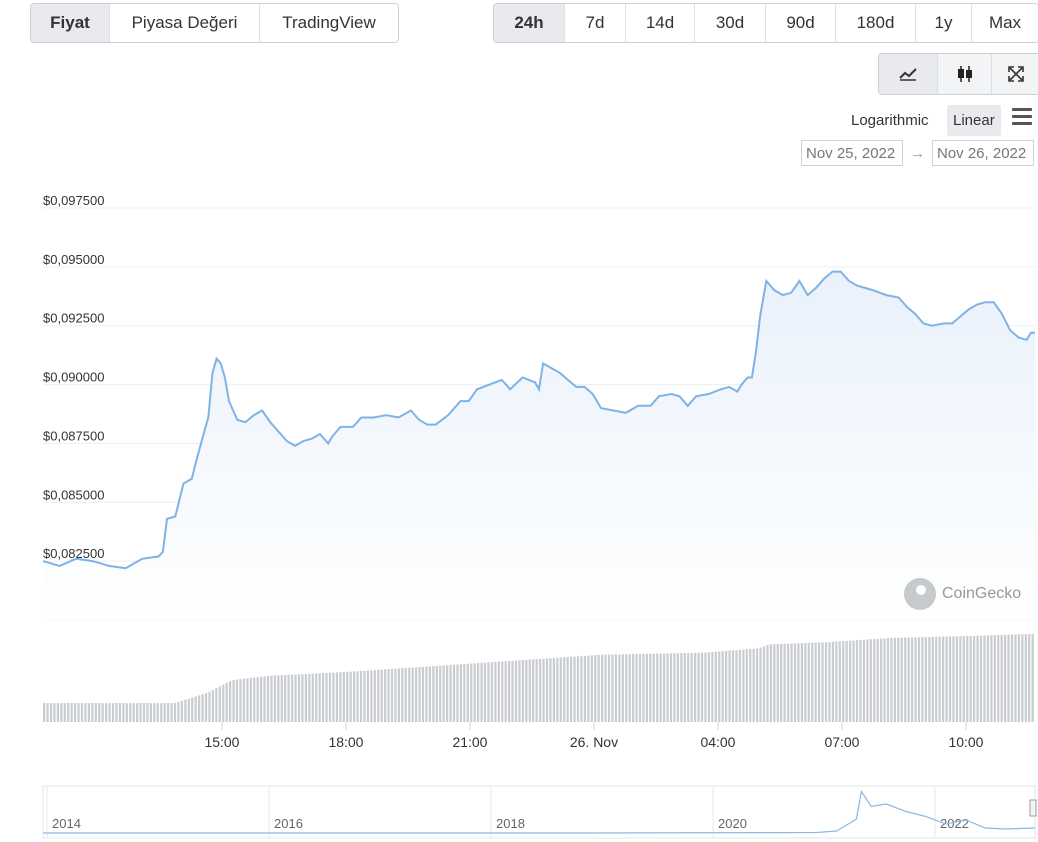 This screenshot has height=842, width=1038. Describe the element at coordinates (594, 736) in the screenshot. I see `x-axis-labels: 15:00 18:00 21:00 26. Nov 04:00 07:00 10:00` at that location.